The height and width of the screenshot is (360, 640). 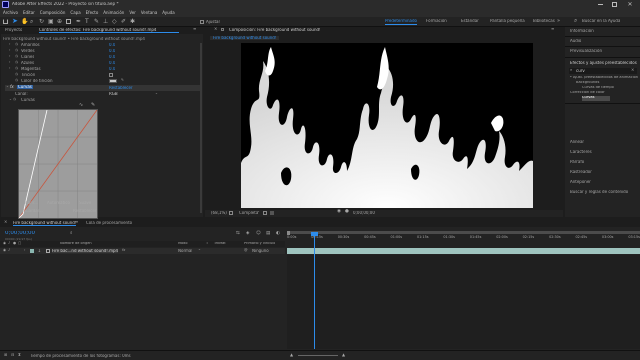 What do you see at coordinates (20, 234) in the screenshot?
I see `timeline-timecode: 0;00;00;00` at bounding box center [20, 234].